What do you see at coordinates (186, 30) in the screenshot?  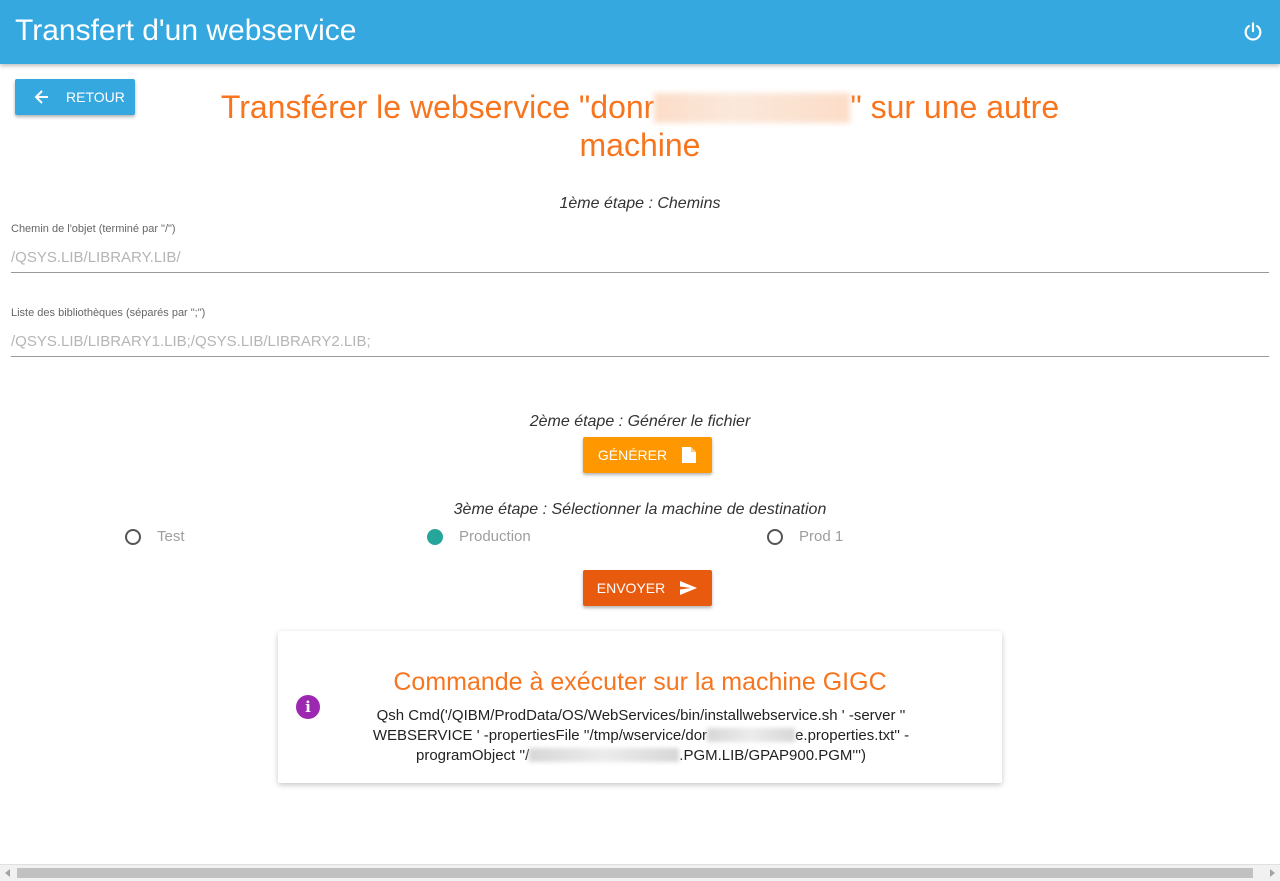 I see `app-title: Transfert d'un webservice` at bounding box center [186, 30].